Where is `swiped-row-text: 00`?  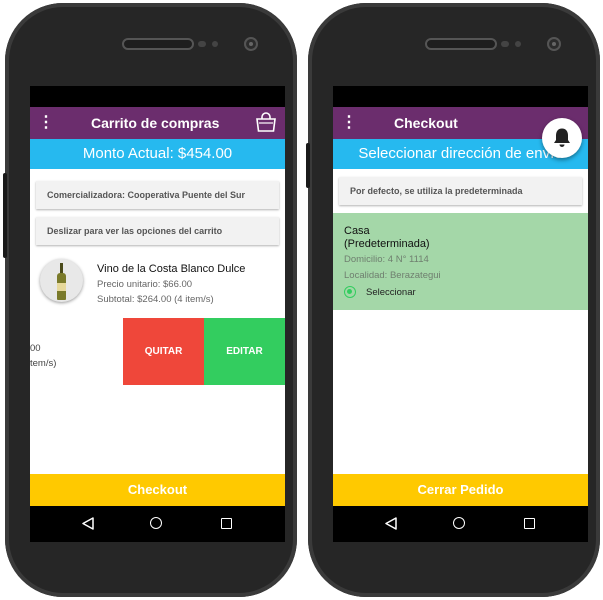
swiped-row-text: 00 is located at coordinates (35, 348).